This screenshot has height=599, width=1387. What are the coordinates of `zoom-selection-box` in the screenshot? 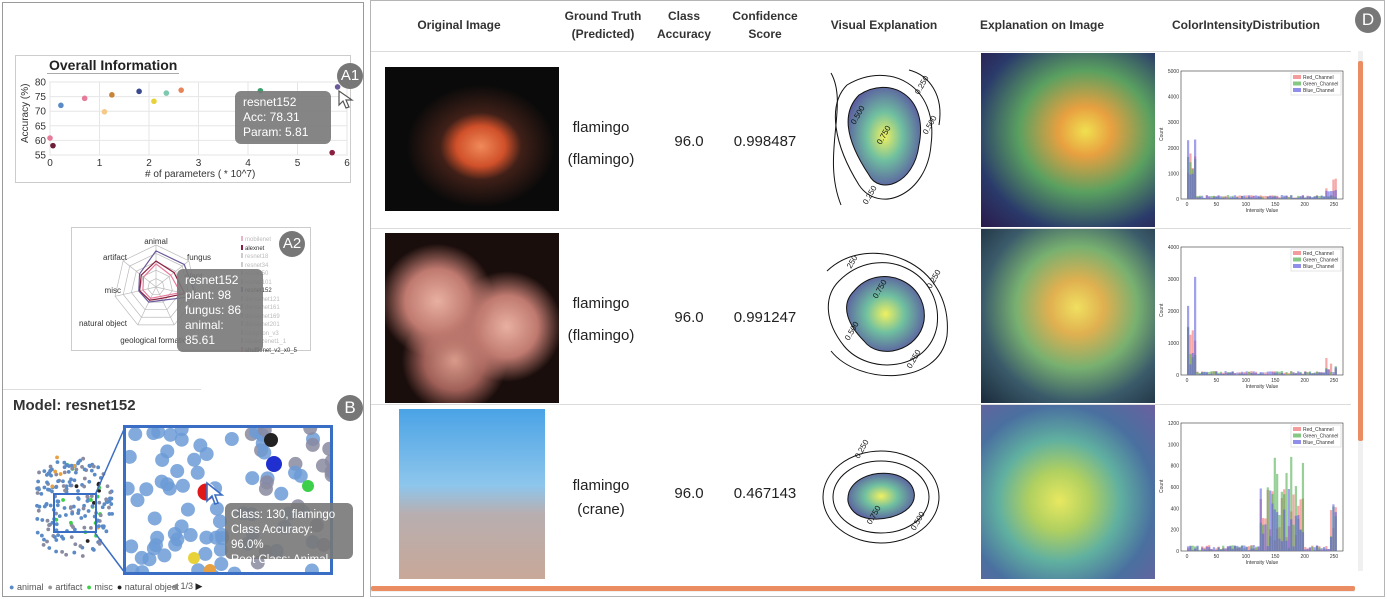 It's located at (75, 513).